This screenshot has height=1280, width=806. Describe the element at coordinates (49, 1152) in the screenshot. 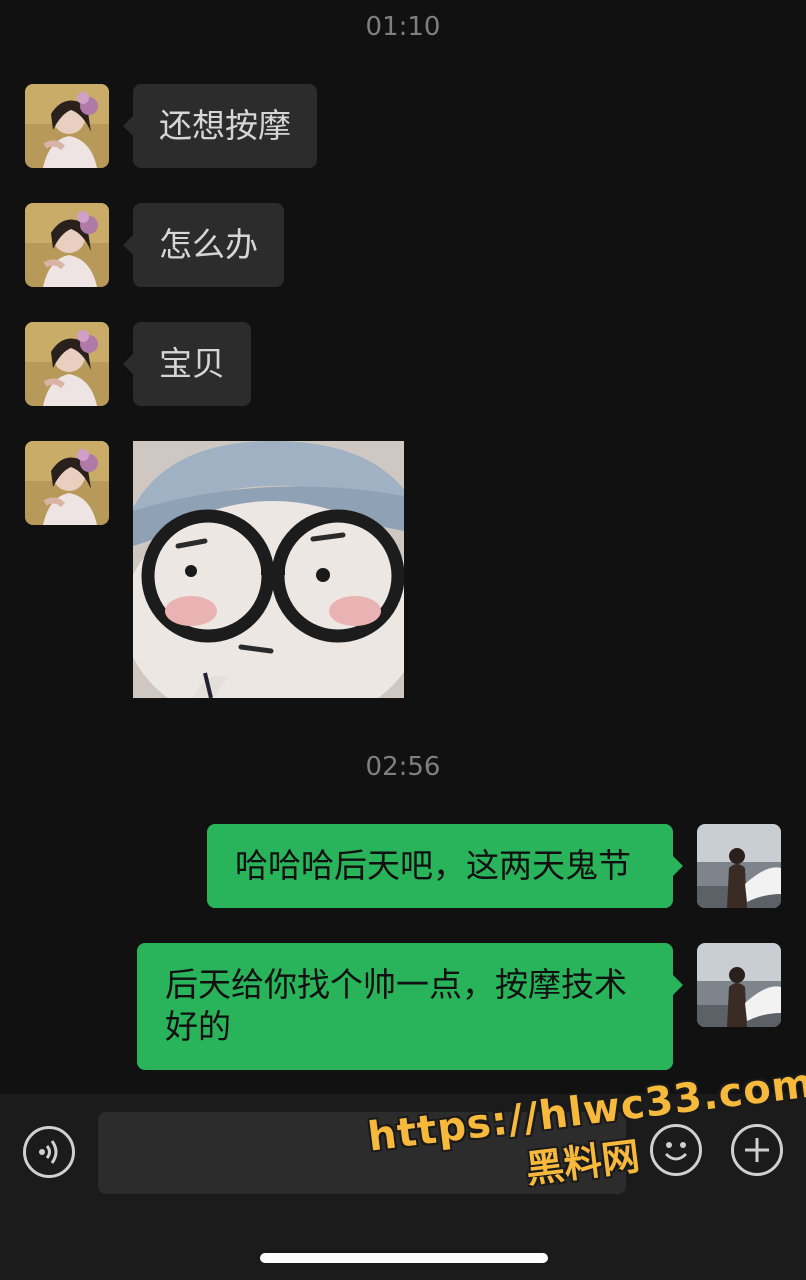

I see `voice-wave-icon` at that location.